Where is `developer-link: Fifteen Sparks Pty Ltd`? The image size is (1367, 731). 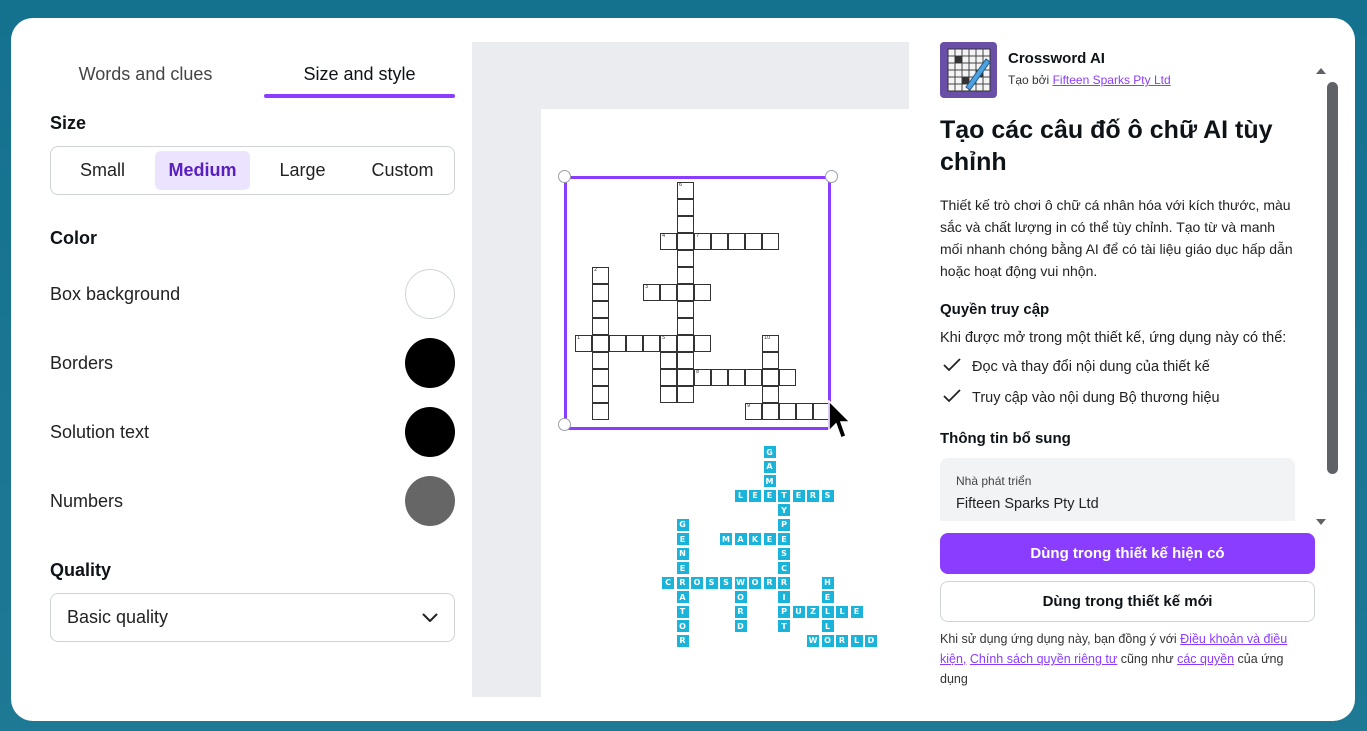
developer-link: Fifteen Sparks Pty Ltd is located at coordinates (1112, 80).